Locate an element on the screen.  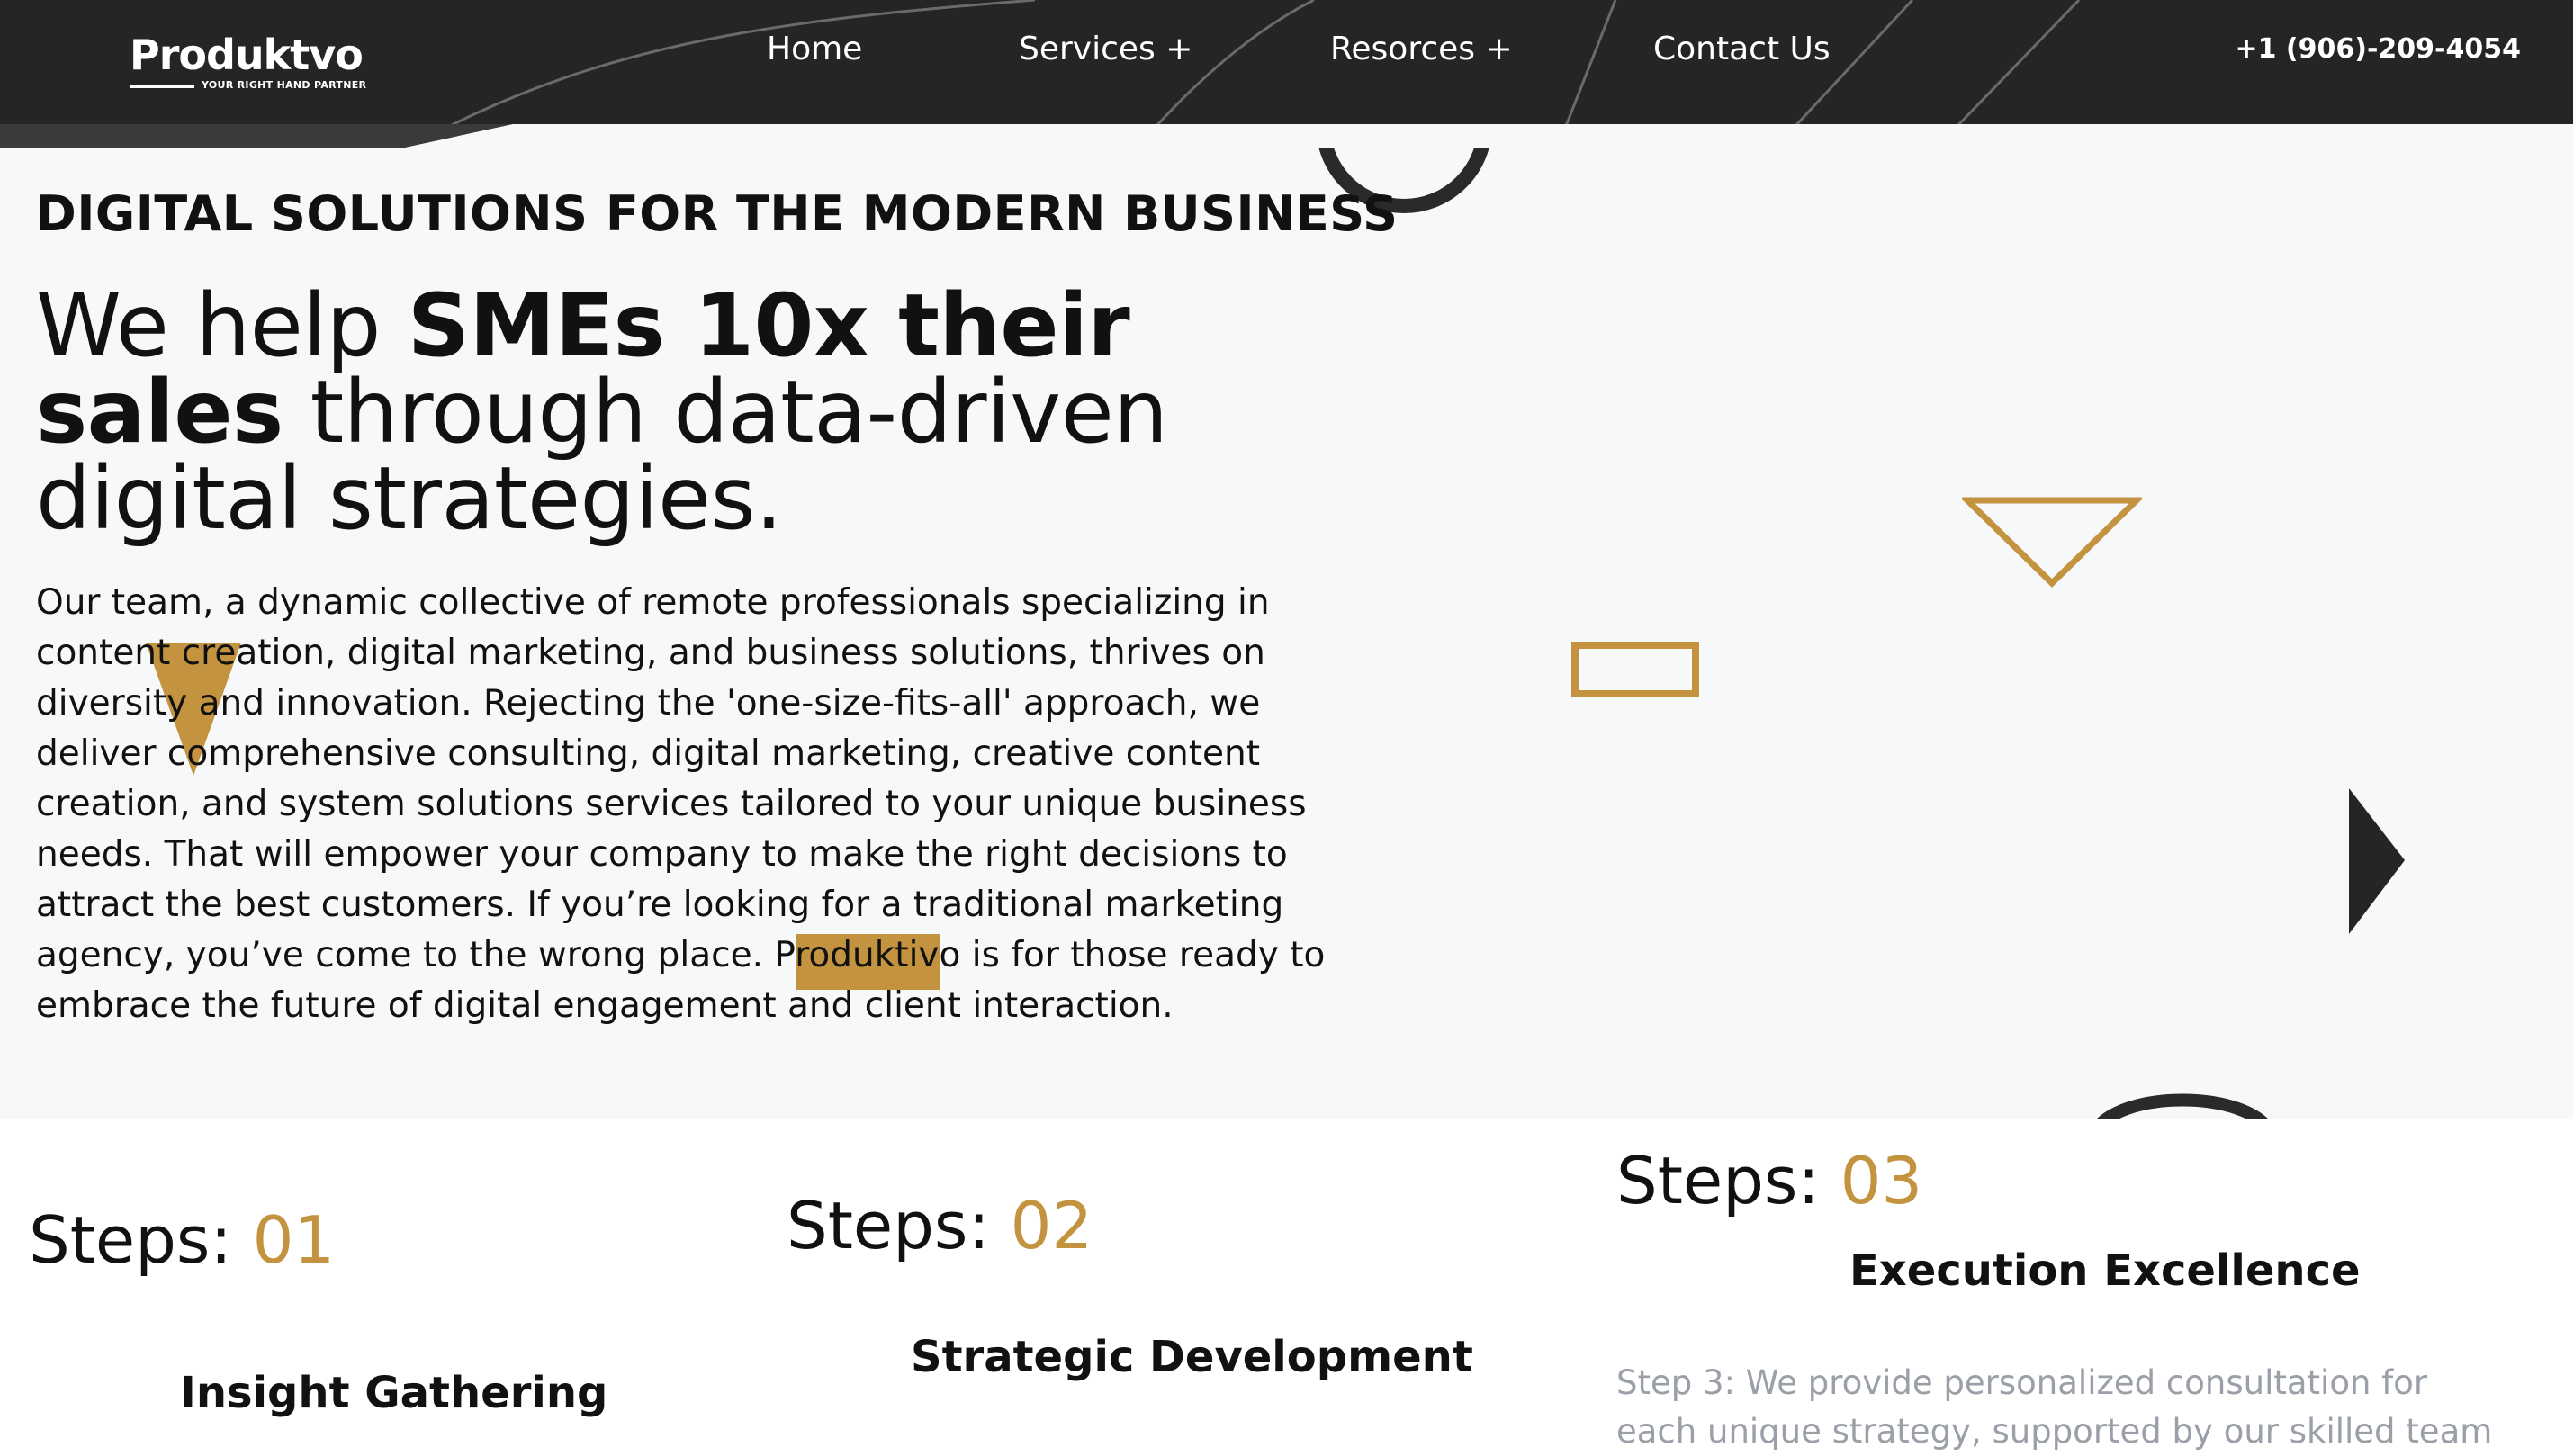
triangle-outline-icon is located at coordinates (2052, 542).